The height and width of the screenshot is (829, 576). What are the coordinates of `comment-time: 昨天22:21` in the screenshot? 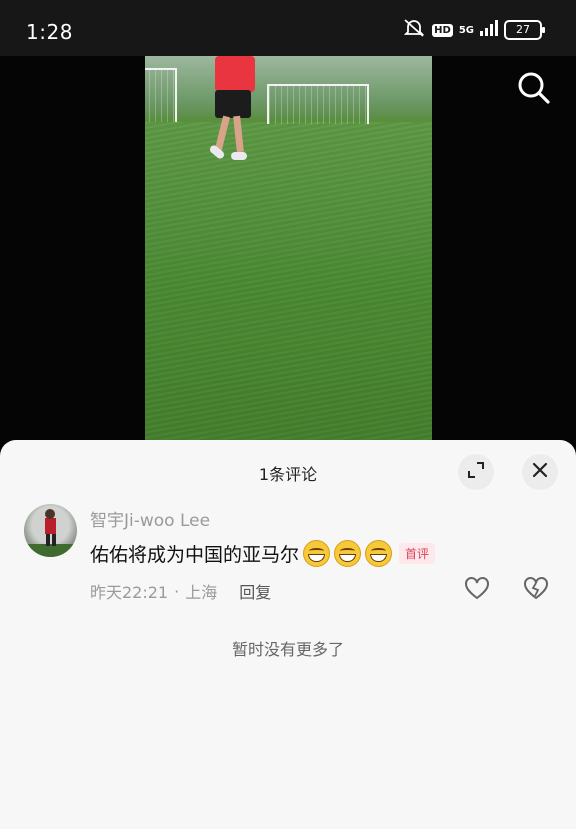 It's located at (129, 592).